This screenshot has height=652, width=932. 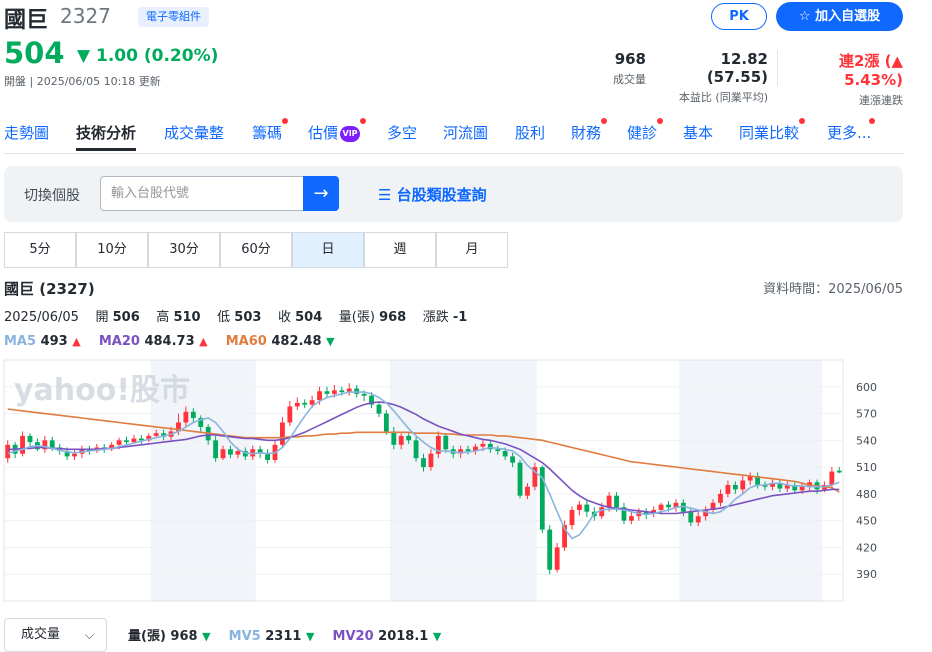 What do you see at coordinates (89, 635) in the screenshot?
I see `chevron-down-icon: ⌵` at bounding box center [89, 635].